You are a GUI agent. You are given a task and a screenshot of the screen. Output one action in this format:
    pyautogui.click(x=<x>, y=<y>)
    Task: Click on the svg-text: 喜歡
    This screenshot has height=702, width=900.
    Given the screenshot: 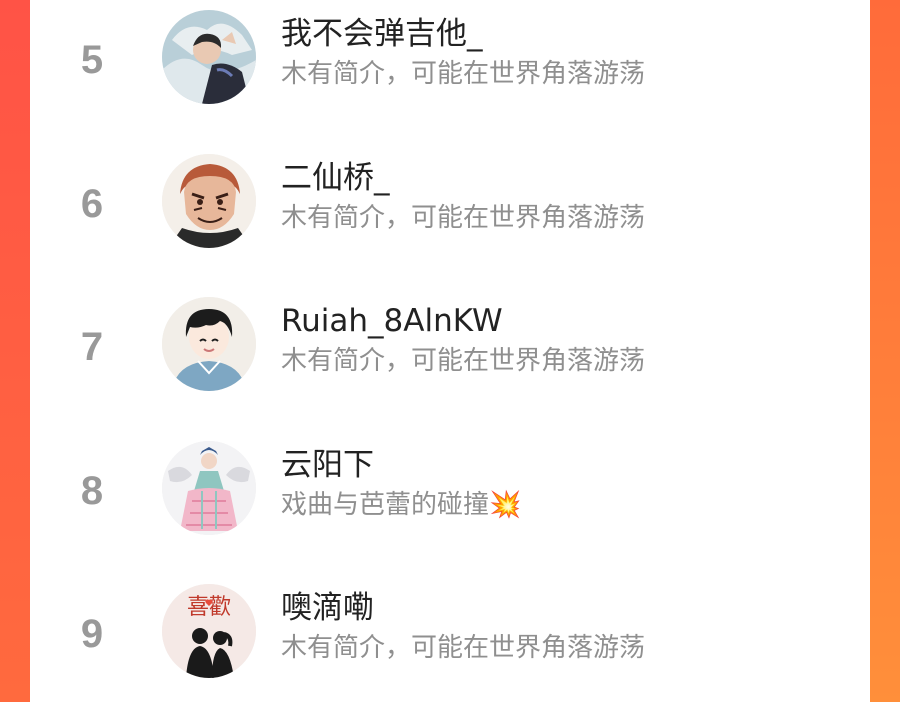 What is the action you would take?
    pyautogui.click(x=209, y=607)
    